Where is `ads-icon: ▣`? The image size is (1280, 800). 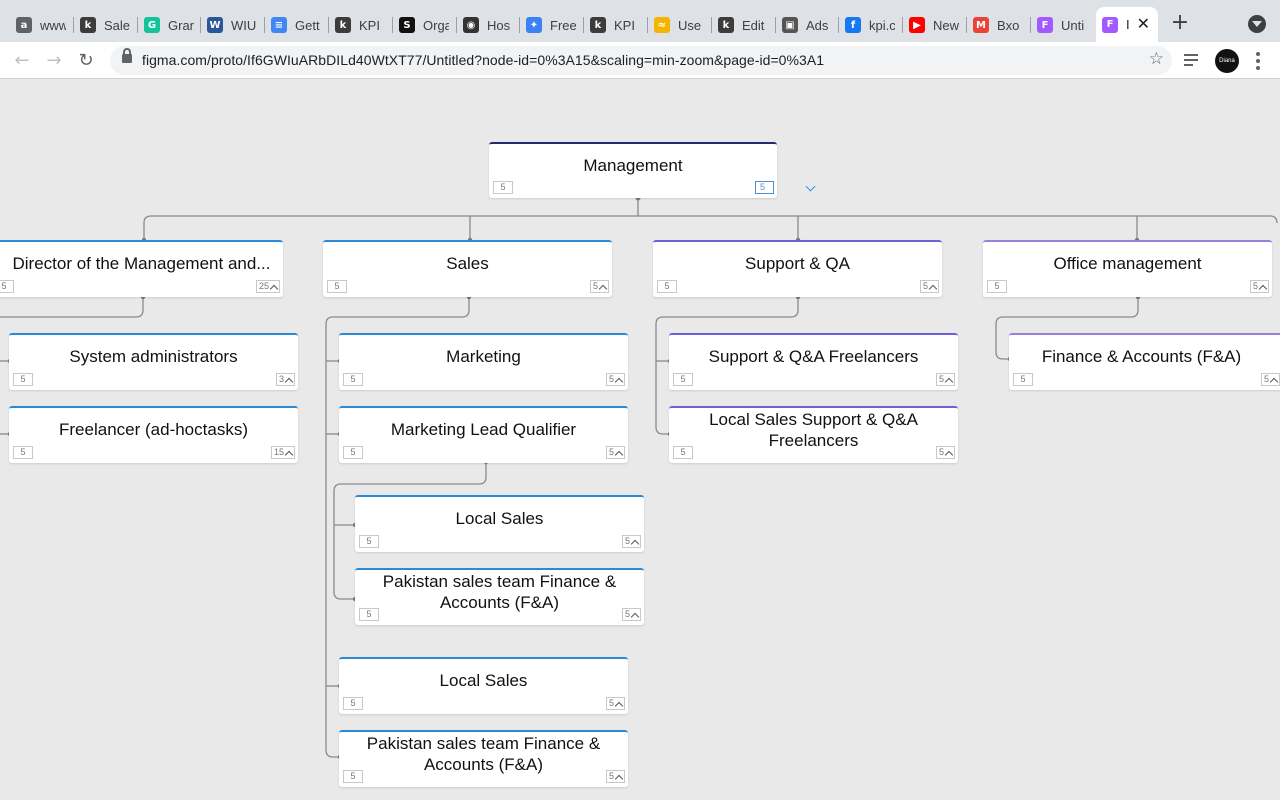 ads-icon: ▣ is located at coordinates (790, 25).